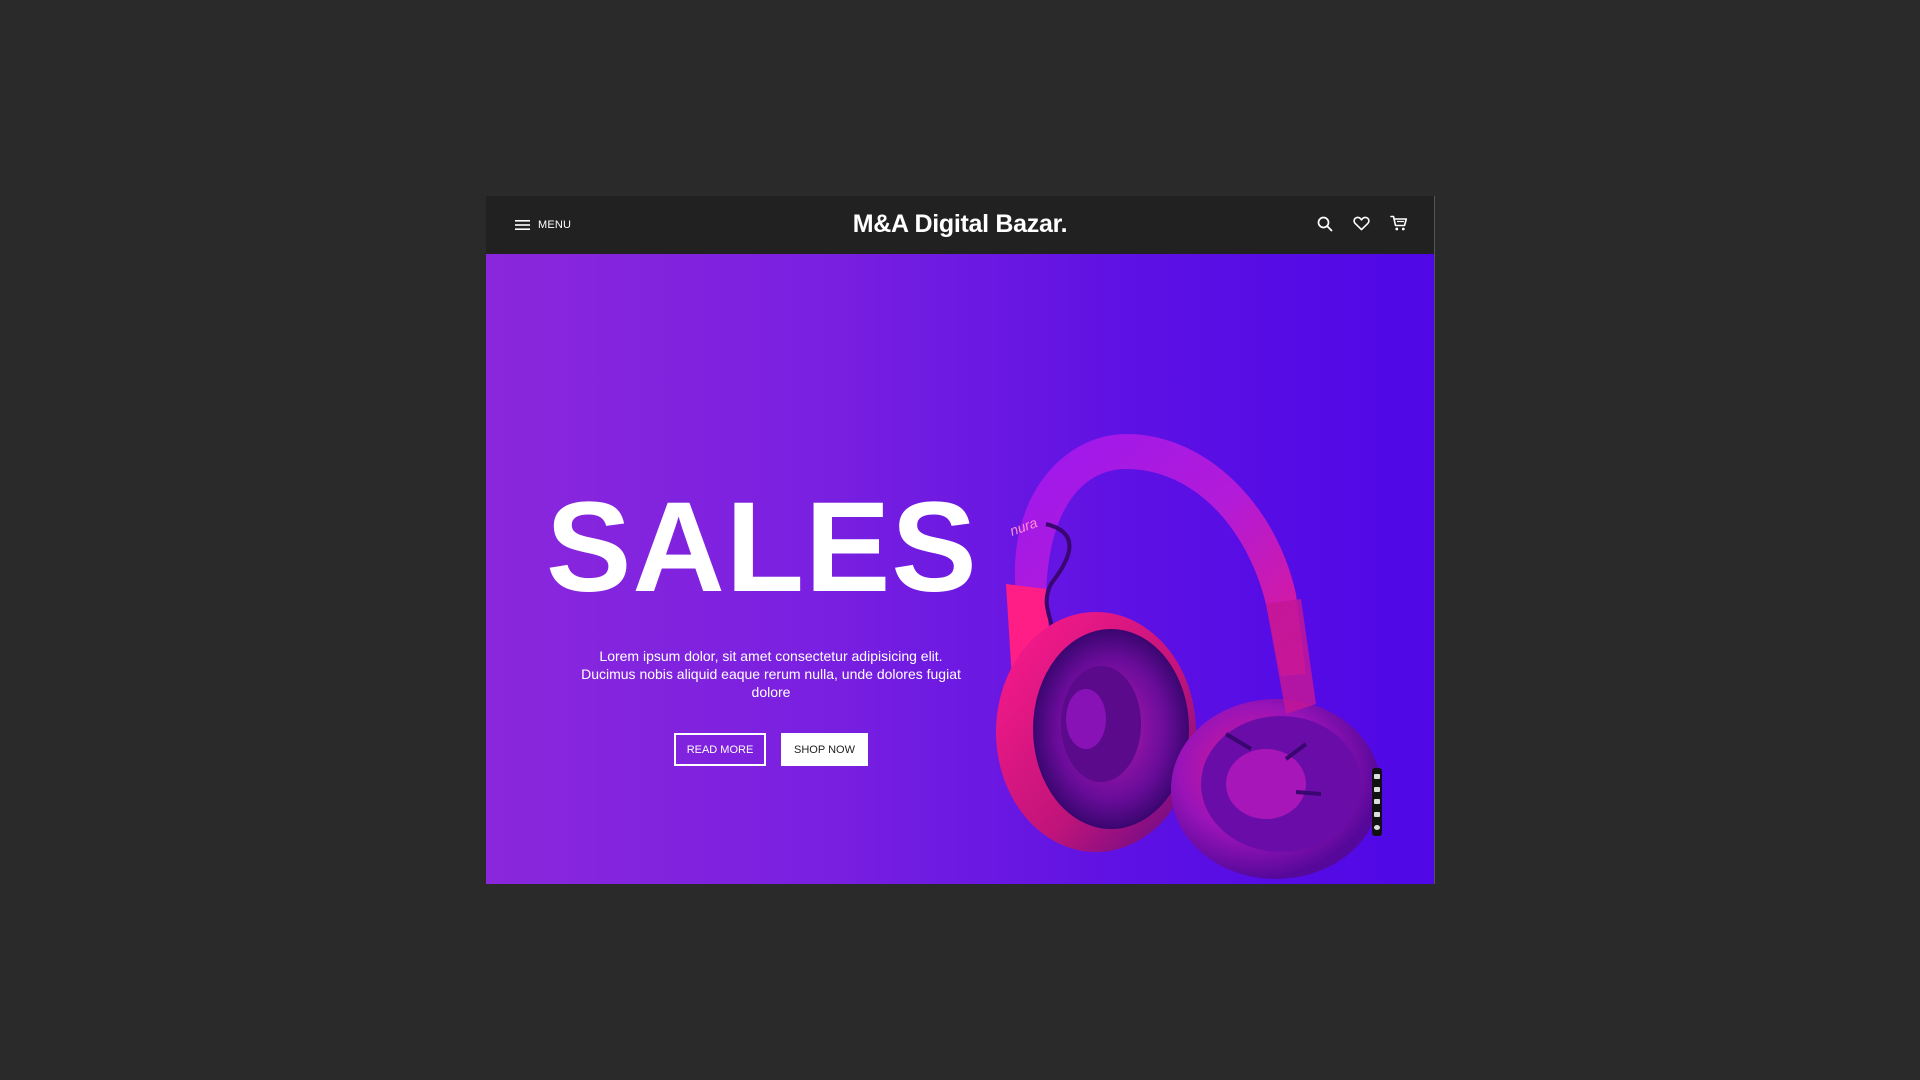 This screenshot has width=1920, height=1080. I want to click on monitor-icon, so click(1377, 815).